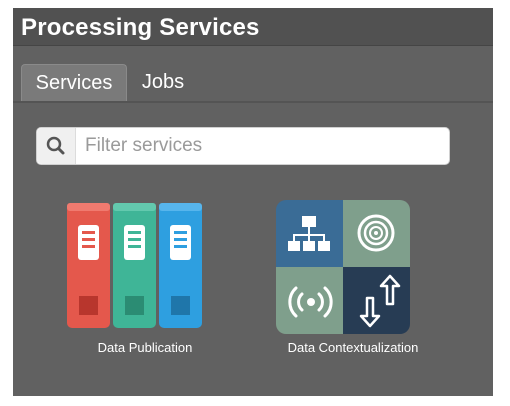  I want to click on tab-bar: Services Jobs, so click(253, 74).